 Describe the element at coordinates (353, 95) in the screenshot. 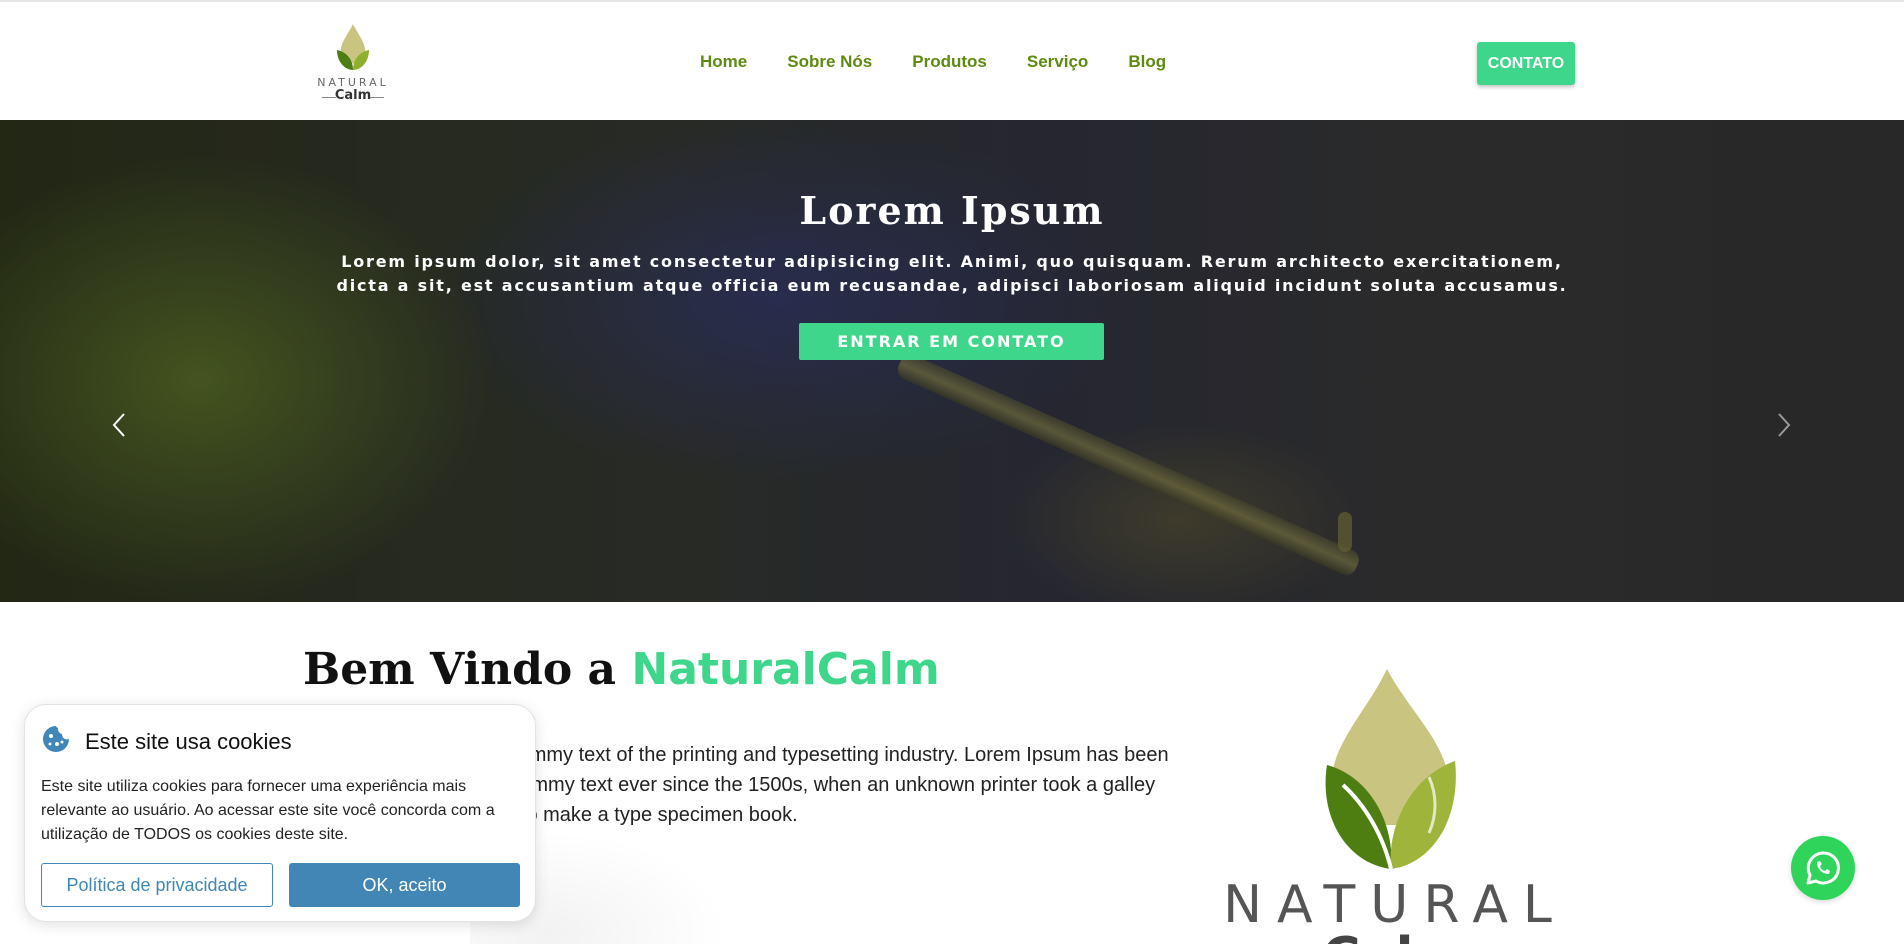

I see `logo-word-calm: Calm` at that location.